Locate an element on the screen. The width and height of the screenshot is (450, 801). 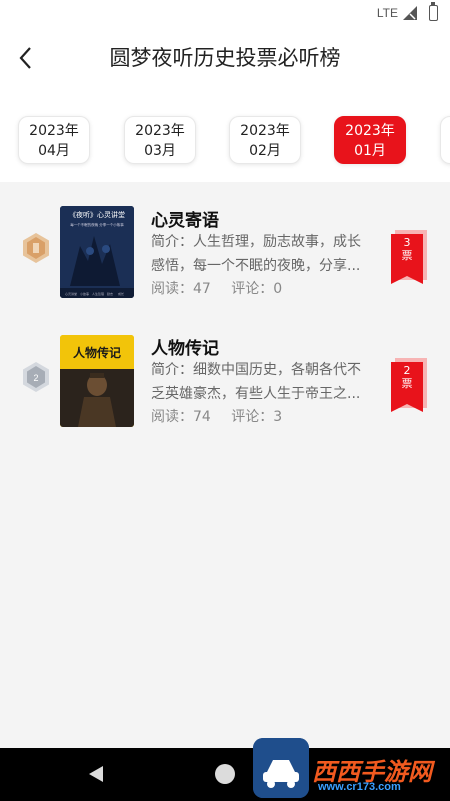
cover-footer-1: 心灵讲堂 is located at coordinates (71, 293).